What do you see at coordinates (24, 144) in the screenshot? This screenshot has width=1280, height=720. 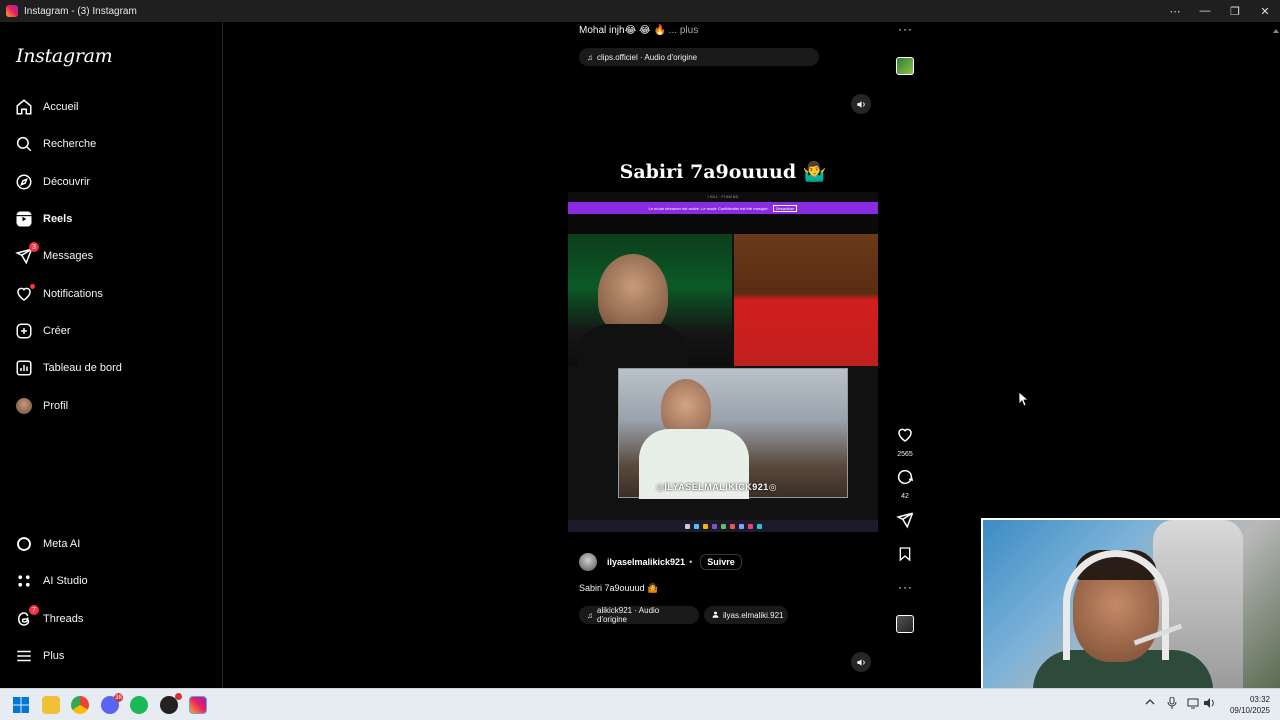 I see `search-icon` at bounding box center [24, 144].